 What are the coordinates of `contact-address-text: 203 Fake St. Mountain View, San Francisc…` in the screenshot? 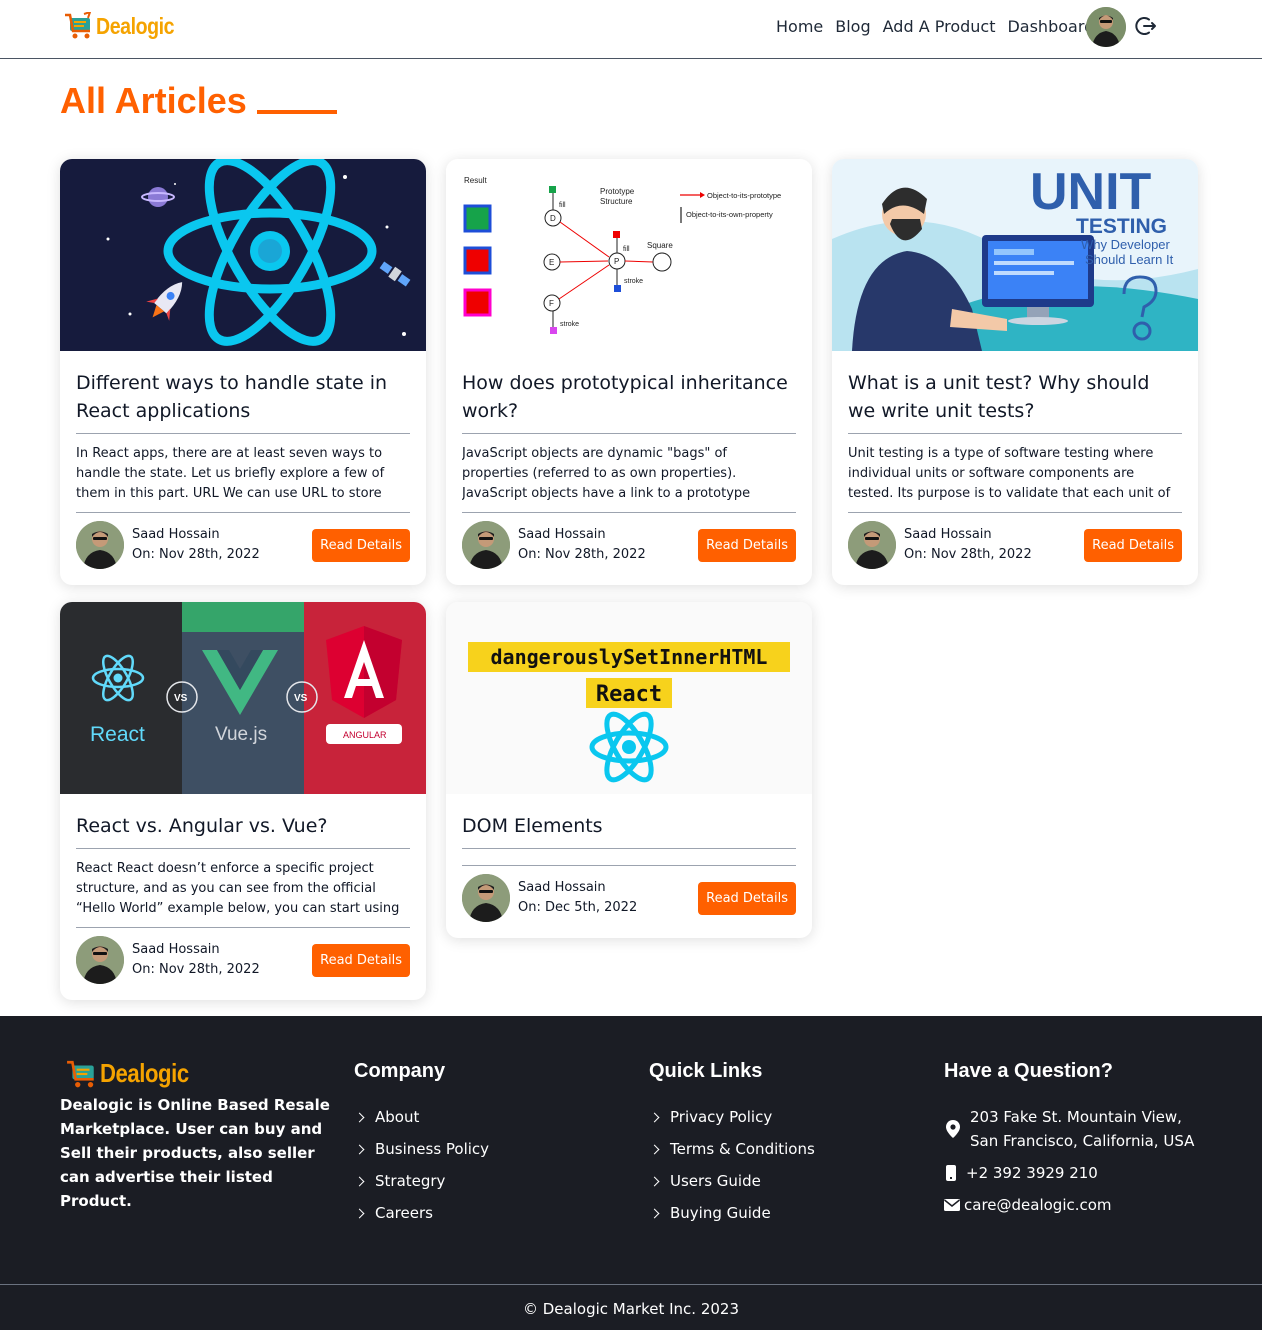 It's located at (1082, 1129).